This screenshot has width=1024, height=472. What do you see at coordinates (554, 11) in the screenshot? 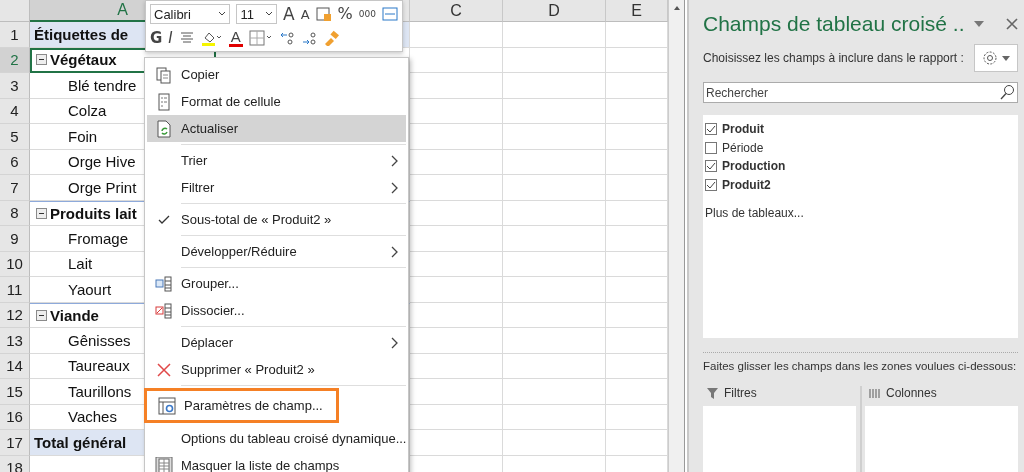
I see `column-header: D` at bounding box center [554, 11].